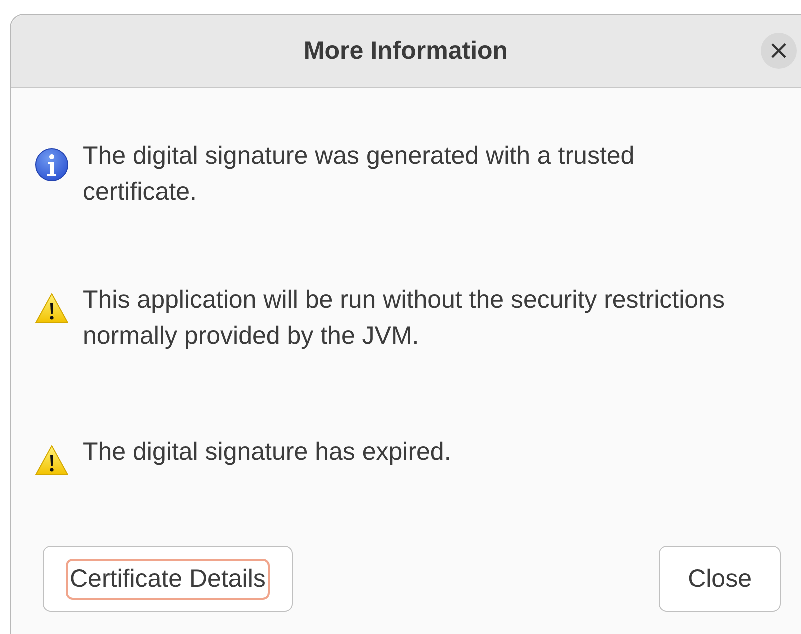 Image resolution: width=801 pixels, height=634 pixels. What do you see at coordinates (168, 579) in the screenshot?
I see `certificate-details-button: Certificate Details` at bounding box center [168, 579].